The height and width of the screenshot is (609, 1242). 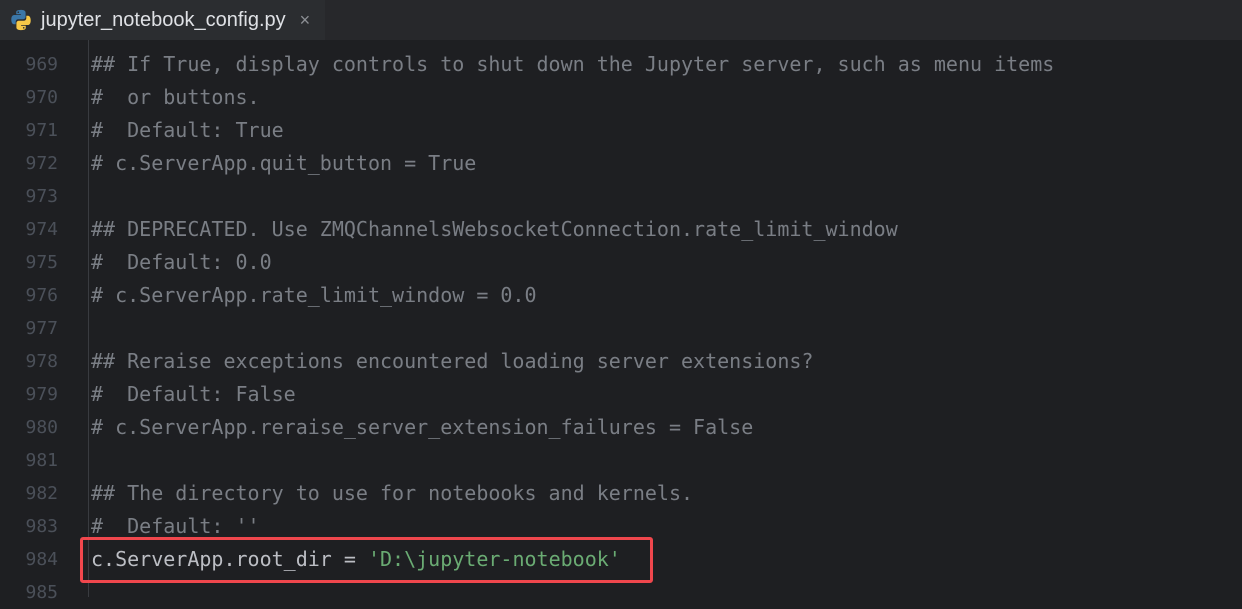 I want to click on line-number: 977, so click(x=29, y=328).